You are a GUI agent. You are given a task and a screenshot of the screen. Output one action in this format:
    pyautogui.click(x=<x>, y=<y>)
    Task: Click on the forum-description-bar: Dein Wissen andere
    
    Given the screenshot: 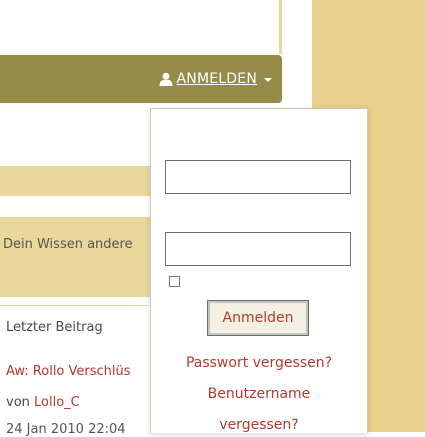 What is the action you would take?
    pyautogui.click(x=75, y=257)
    